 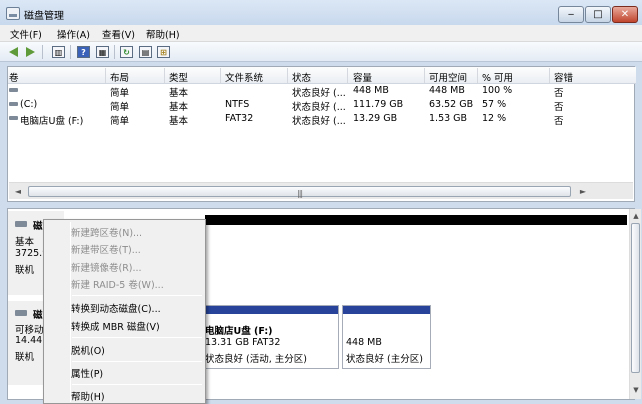 I want to click on table-row: 简单 基本 状态良好 (... 448 MB 448 MB 100 % 否, so click(x=322, y=91).